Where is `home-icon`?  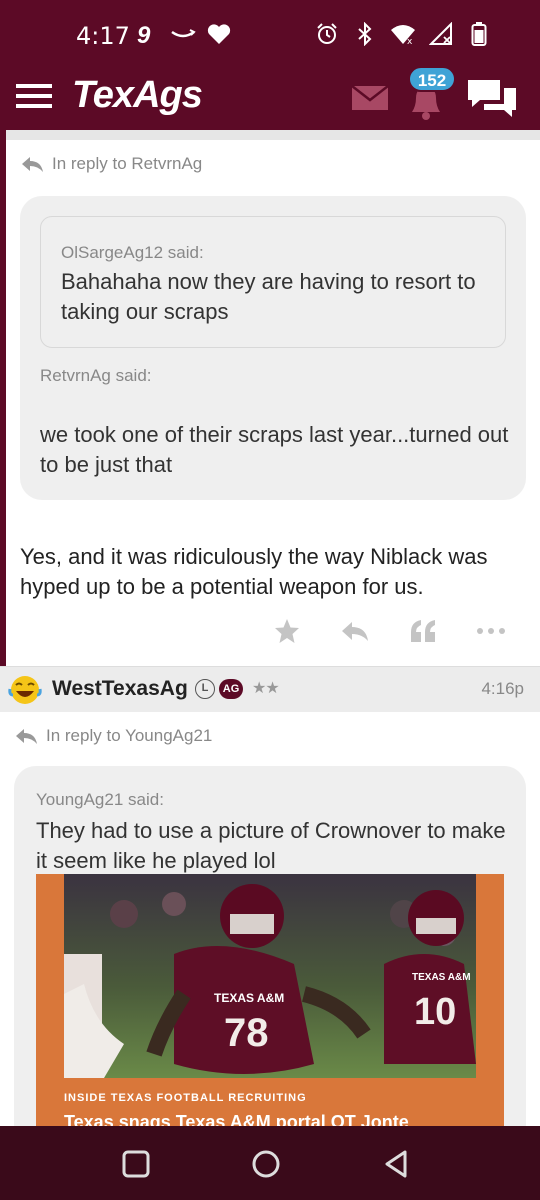
home-icon is located at coordinates (266, 1164).